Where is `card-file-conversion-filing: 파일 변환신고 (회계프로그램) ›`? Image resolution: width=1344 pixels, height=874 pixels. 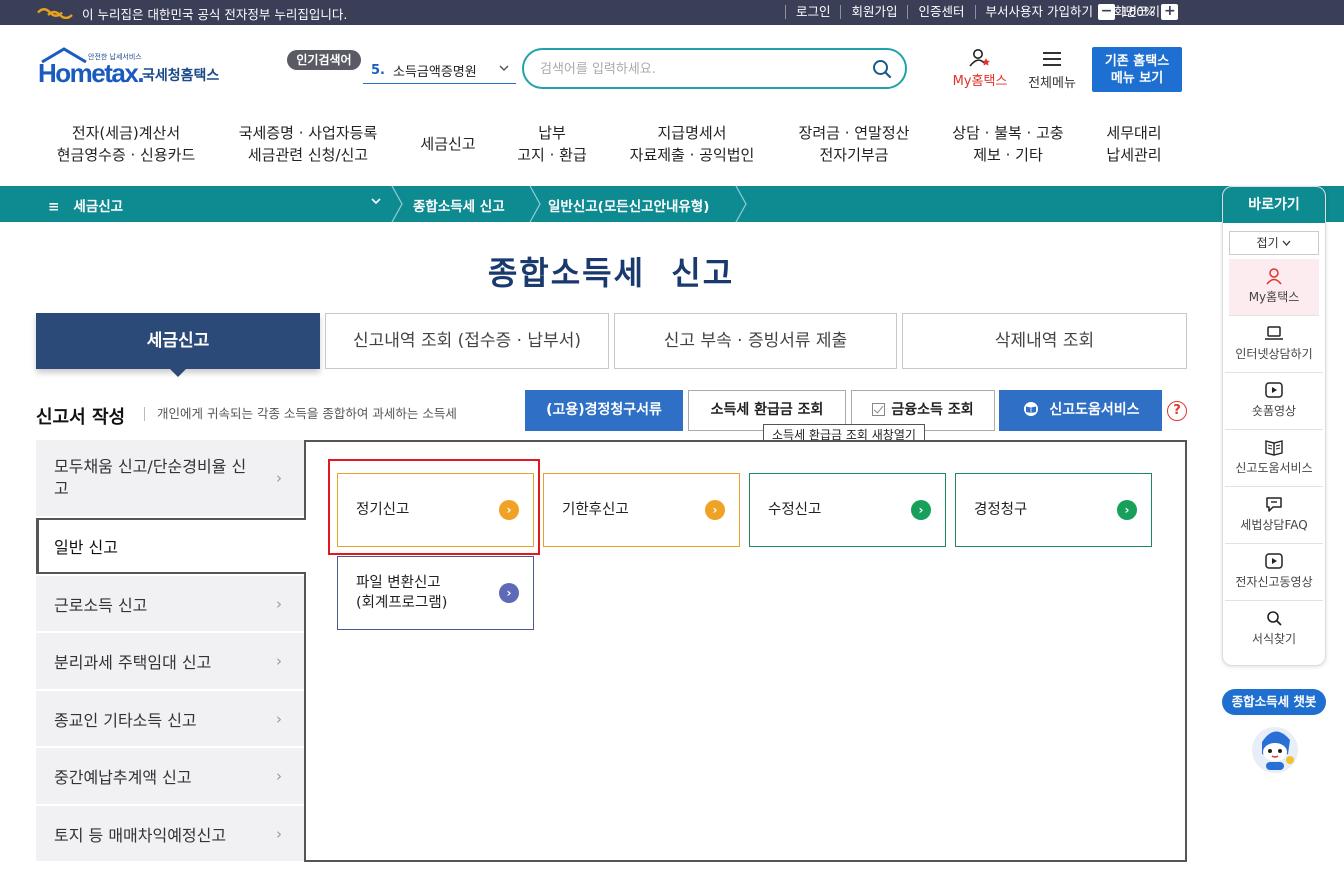
card-file-conversion-filing: 파일 변환신고 (회계프로그램) › is located at coordinates (435, 593).